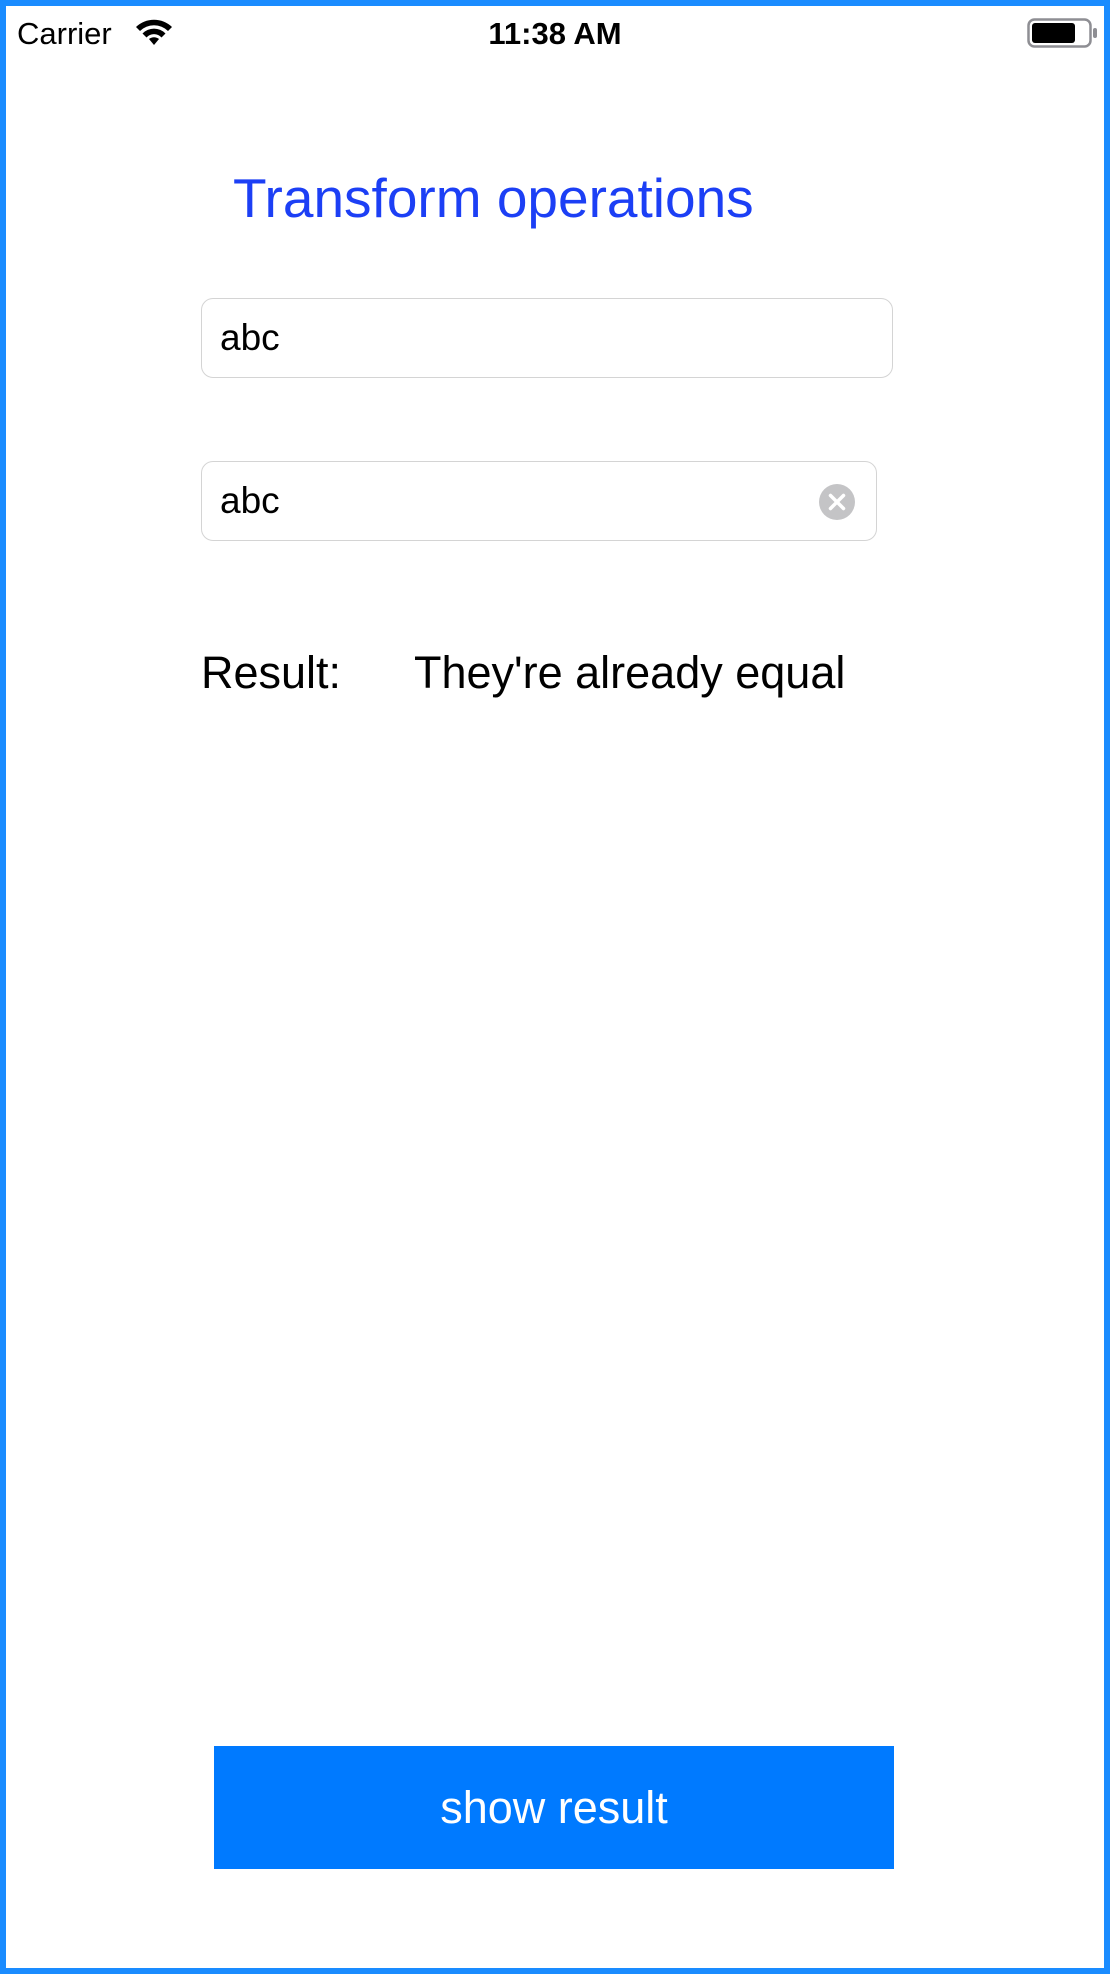  I want to click on status-bar: Carrier 11:38 AM, so click(555, 32).